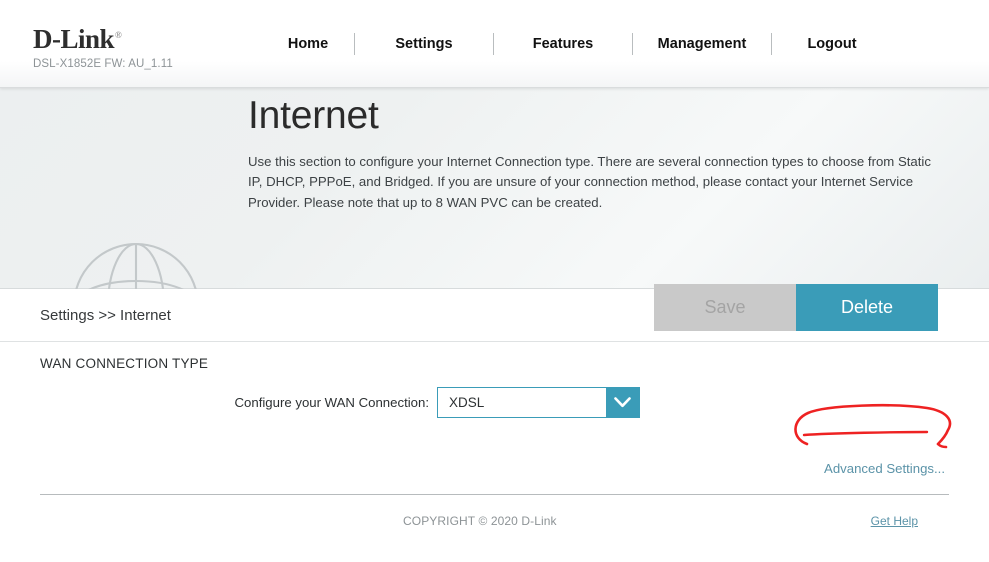  I want to click on nav-item-features: Features, so click(563, 44).